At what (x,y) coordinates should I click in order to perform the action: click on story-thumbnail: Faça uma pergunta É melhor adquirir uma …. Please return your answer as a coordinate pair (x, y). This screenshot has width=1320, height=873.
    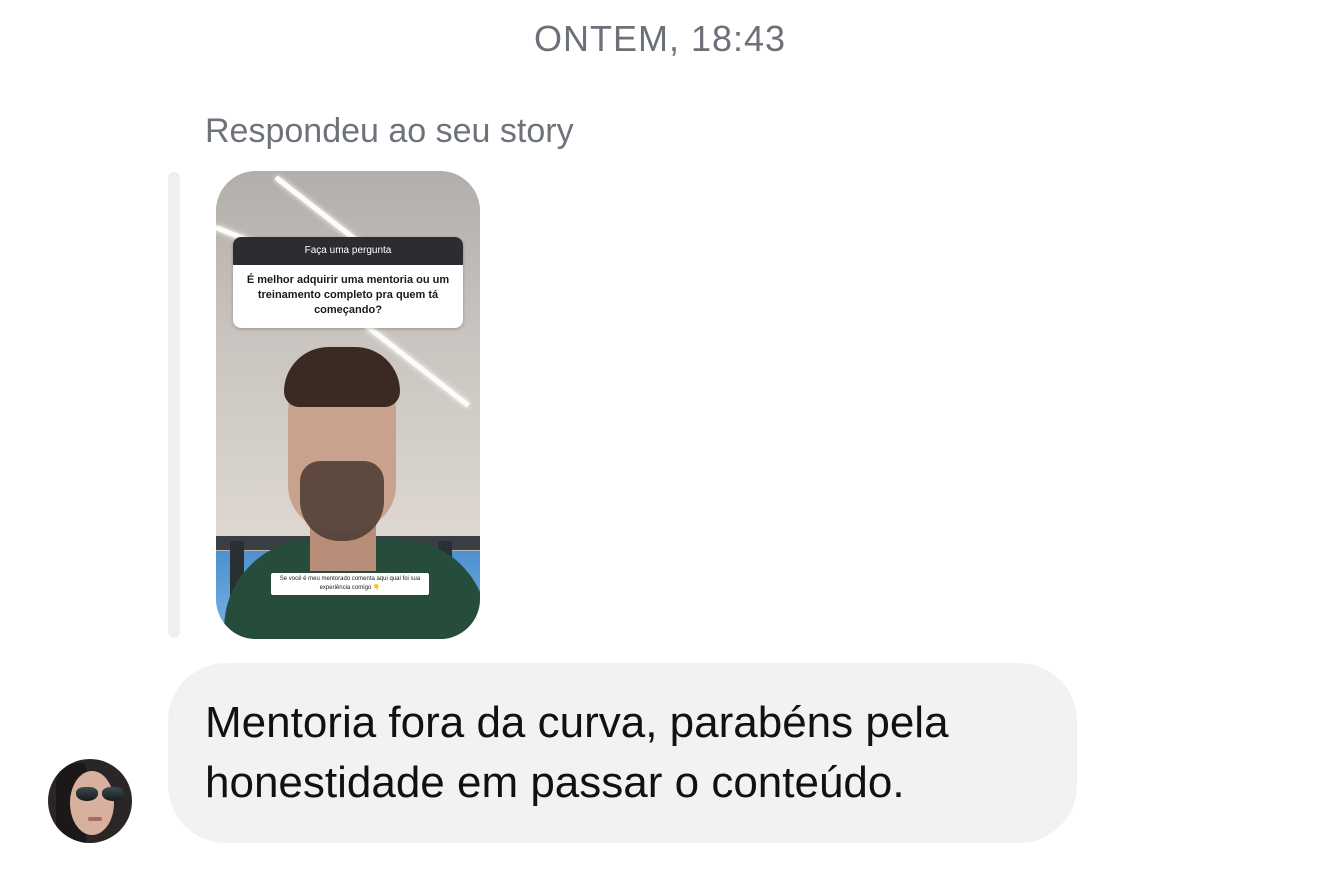
    Looking at the image, I should click on (348, 405).